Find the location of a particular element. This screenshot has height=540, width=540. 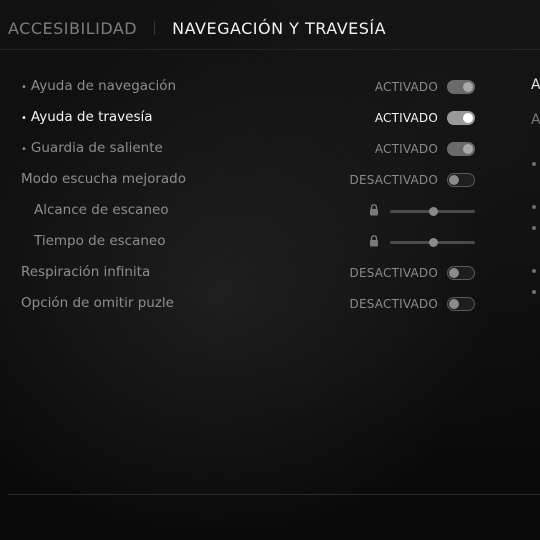

setting-label-text: Ayuda de travesía is located at coordinates (91, 117).